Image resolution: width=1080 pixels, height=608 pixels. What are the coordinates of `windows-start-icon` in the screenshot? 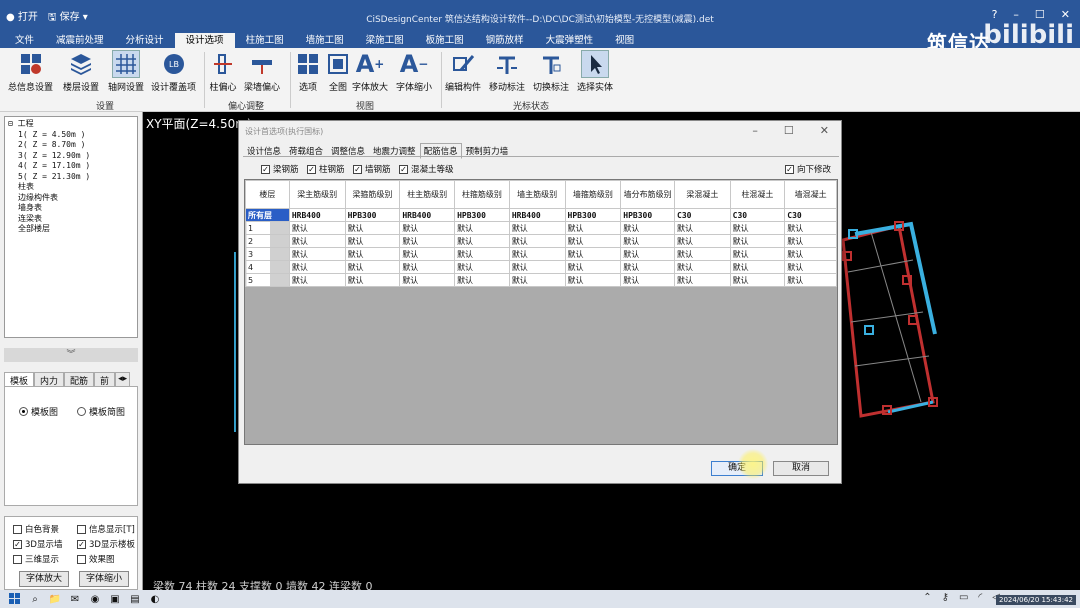 It's located at (15, 599).